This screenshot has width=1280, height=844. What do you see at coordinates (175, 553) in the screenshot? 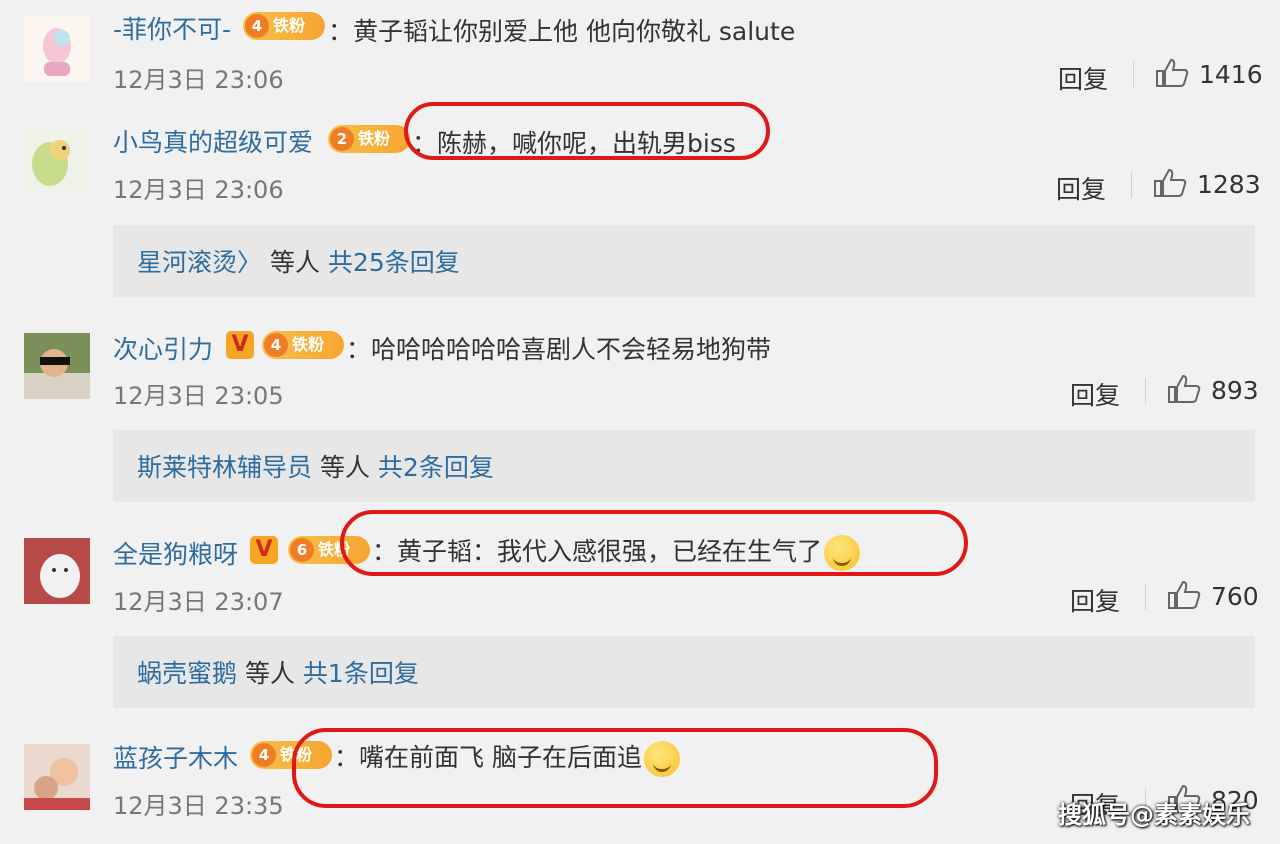
I see `username: 全是狗粮呀` at bounding box center [175, 553].